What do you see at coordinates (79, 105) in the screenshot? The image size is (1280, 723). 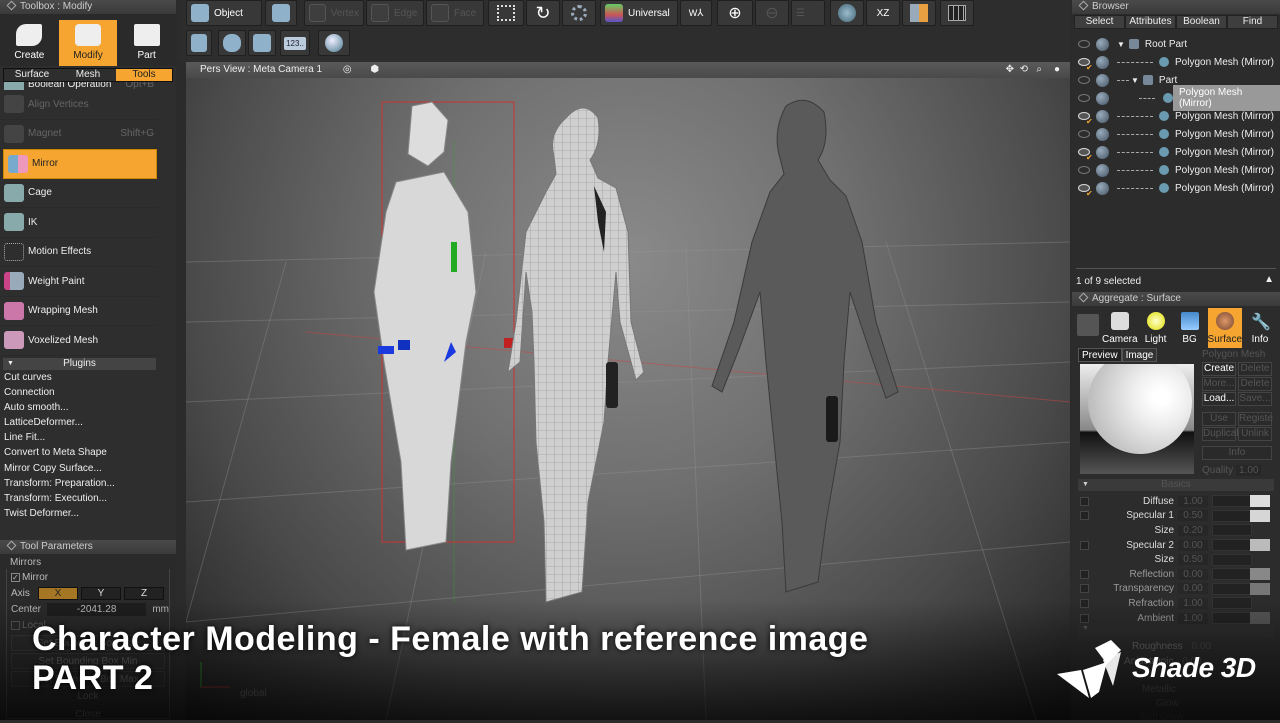 I see `tool-align-vertices: Align Vertices` at bounding box center [79, 105].